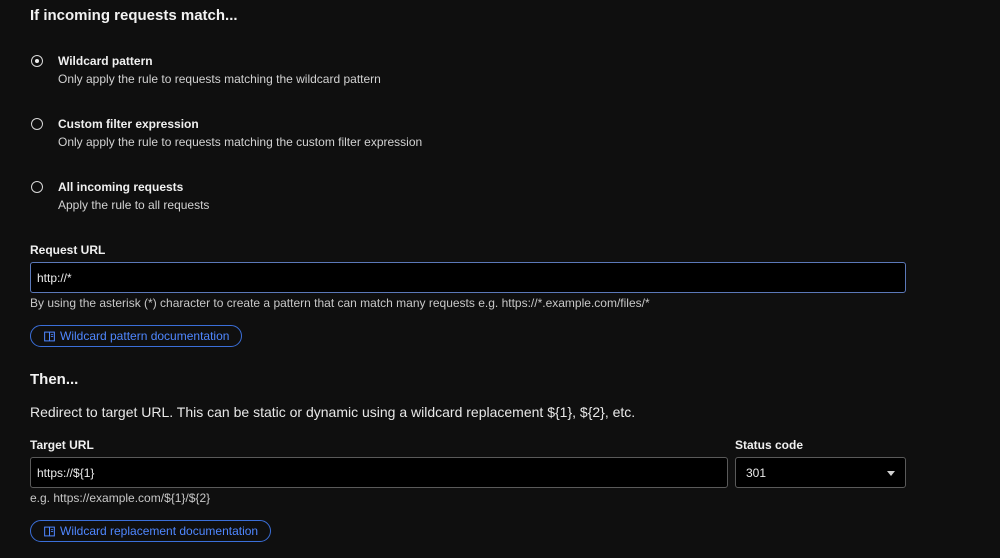 The height and width of the screenshot is (558, 1000). I want to click on radio-all-incoming-requests, so click(37, 187).